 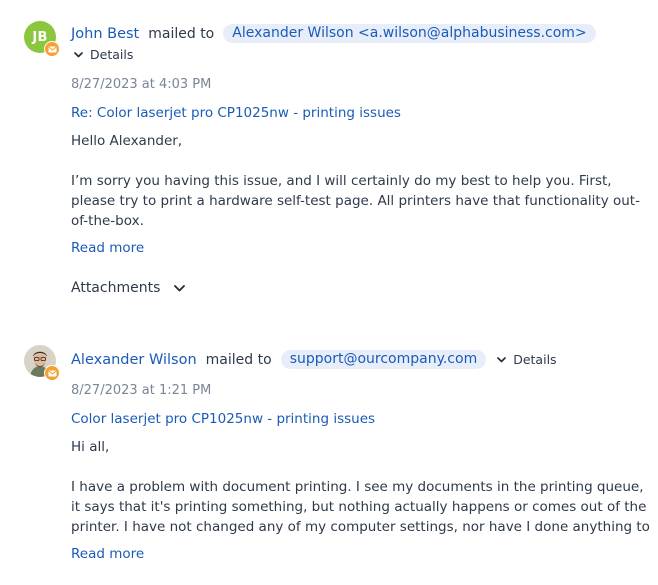 I want to click on avatar-john-best: JB, so click(x=42, y=39).